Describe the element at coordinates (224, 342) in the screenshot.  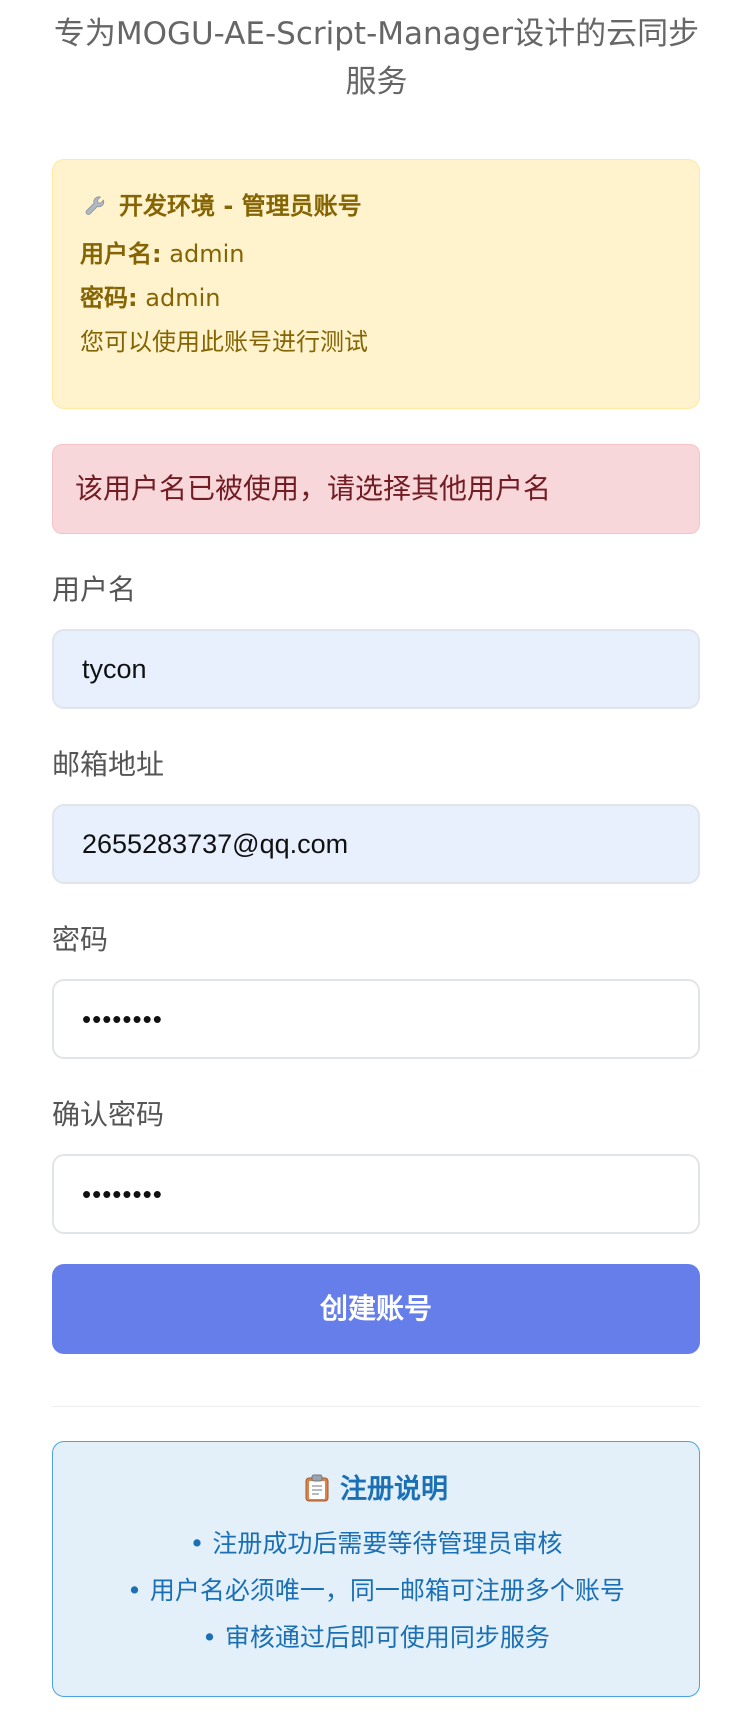
I see `dev-notice-hint: 您可以使用此账号进行测试` at that location.